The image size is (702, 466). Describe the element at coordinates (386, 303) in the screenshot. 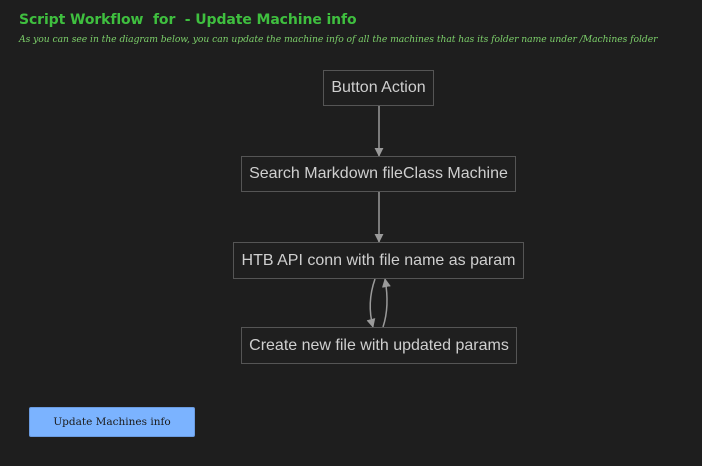

I see `edge-create-to-htb` at that location.